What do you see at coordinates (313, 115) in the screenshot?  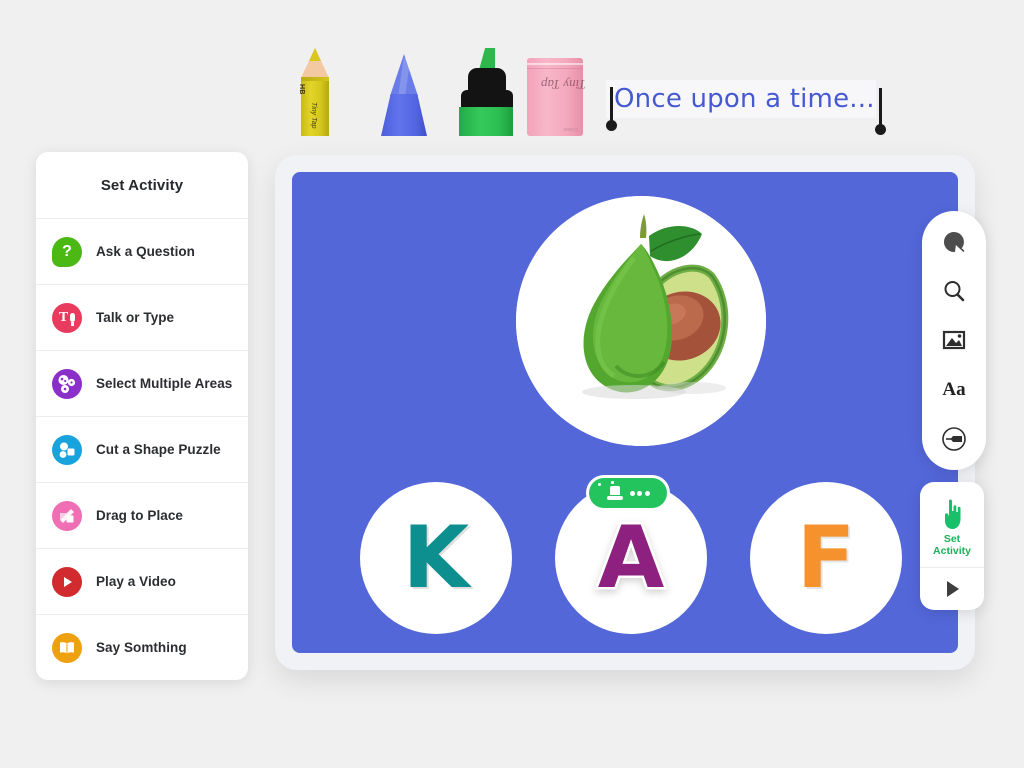 I see `pencil-brand-label: Tiny Tap` at bounding box center [313, 115].